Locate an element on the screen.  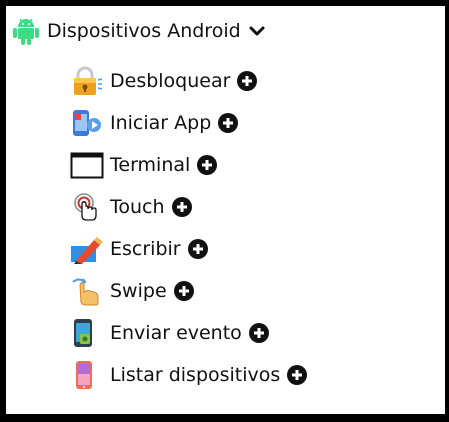
list-item-label: Terminal is located at coordinates (150, 165).